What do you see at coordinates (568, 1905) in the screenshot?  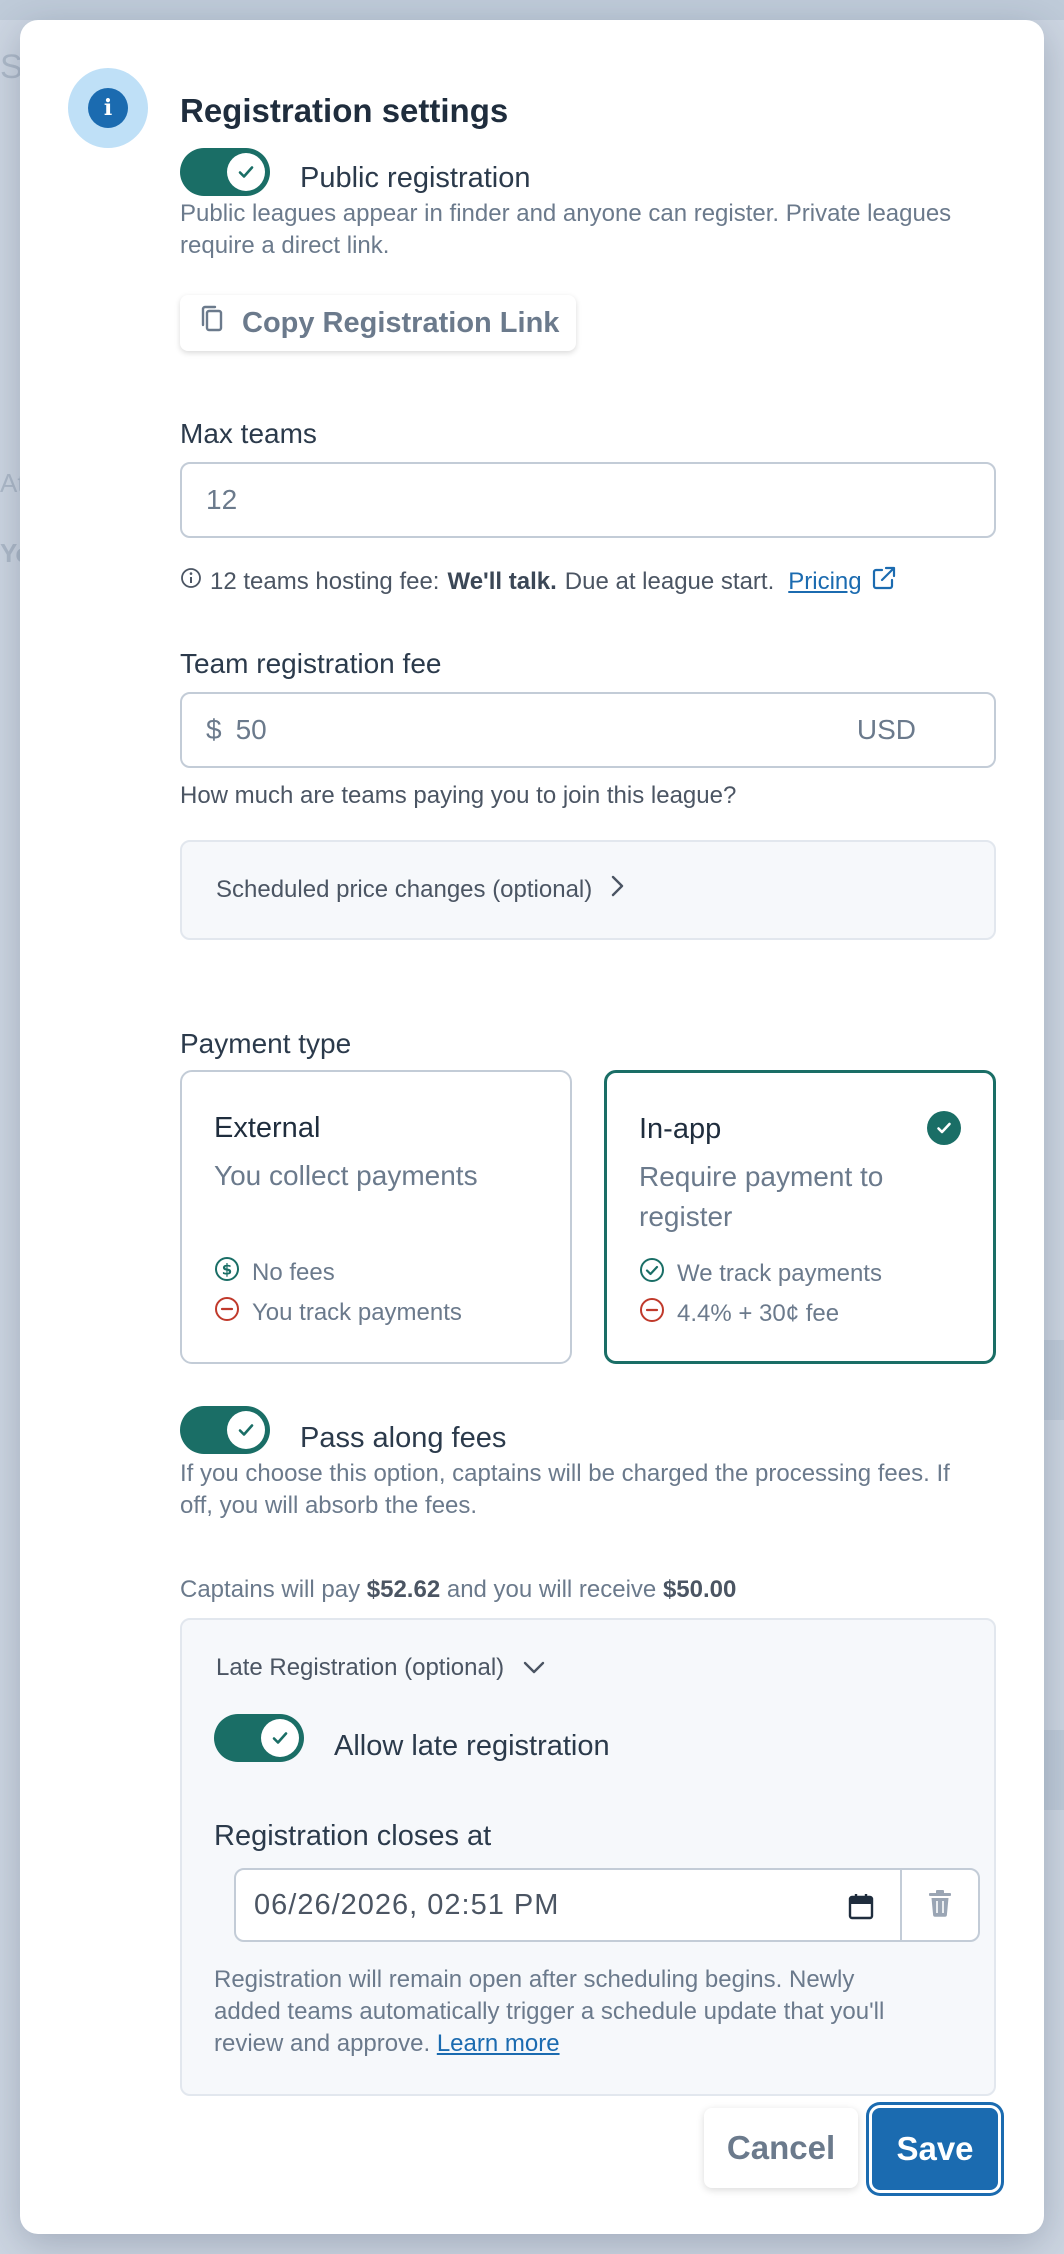 I see `registration-closes-input: 06/26/2026, 02:51 PM` at bounding box center [568, 1905].